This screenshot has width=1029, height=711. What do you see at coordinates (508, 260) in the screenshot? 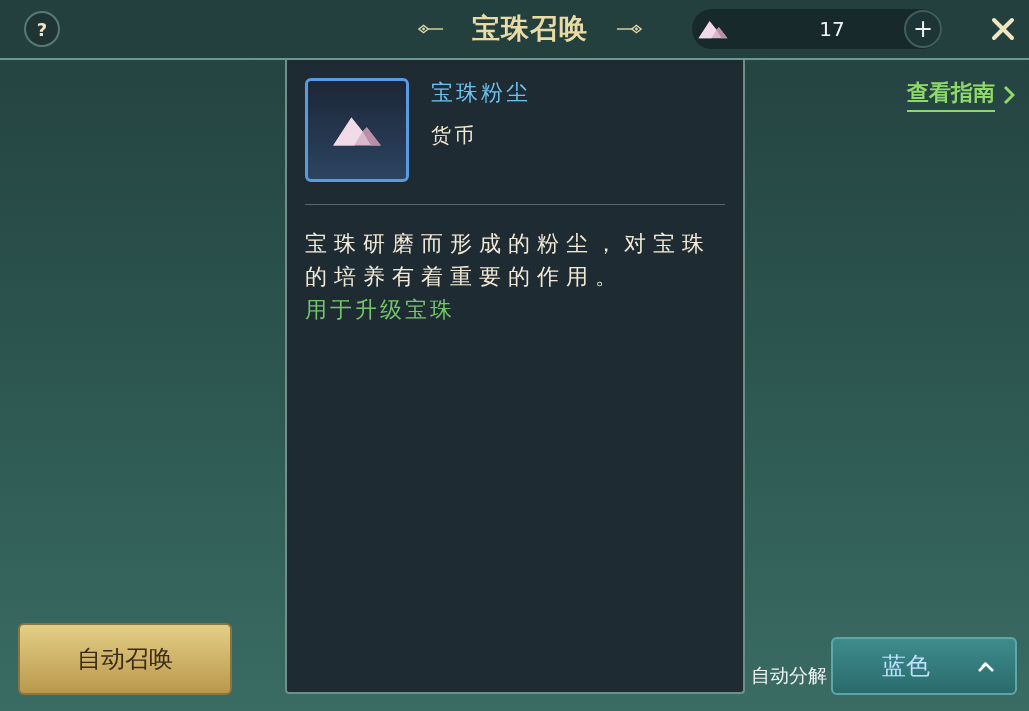
I see `item-description: 宝珠研磨而形成的粉尘，对宝珠的培养有着重要的作用。` at bounding box center [508, 260].